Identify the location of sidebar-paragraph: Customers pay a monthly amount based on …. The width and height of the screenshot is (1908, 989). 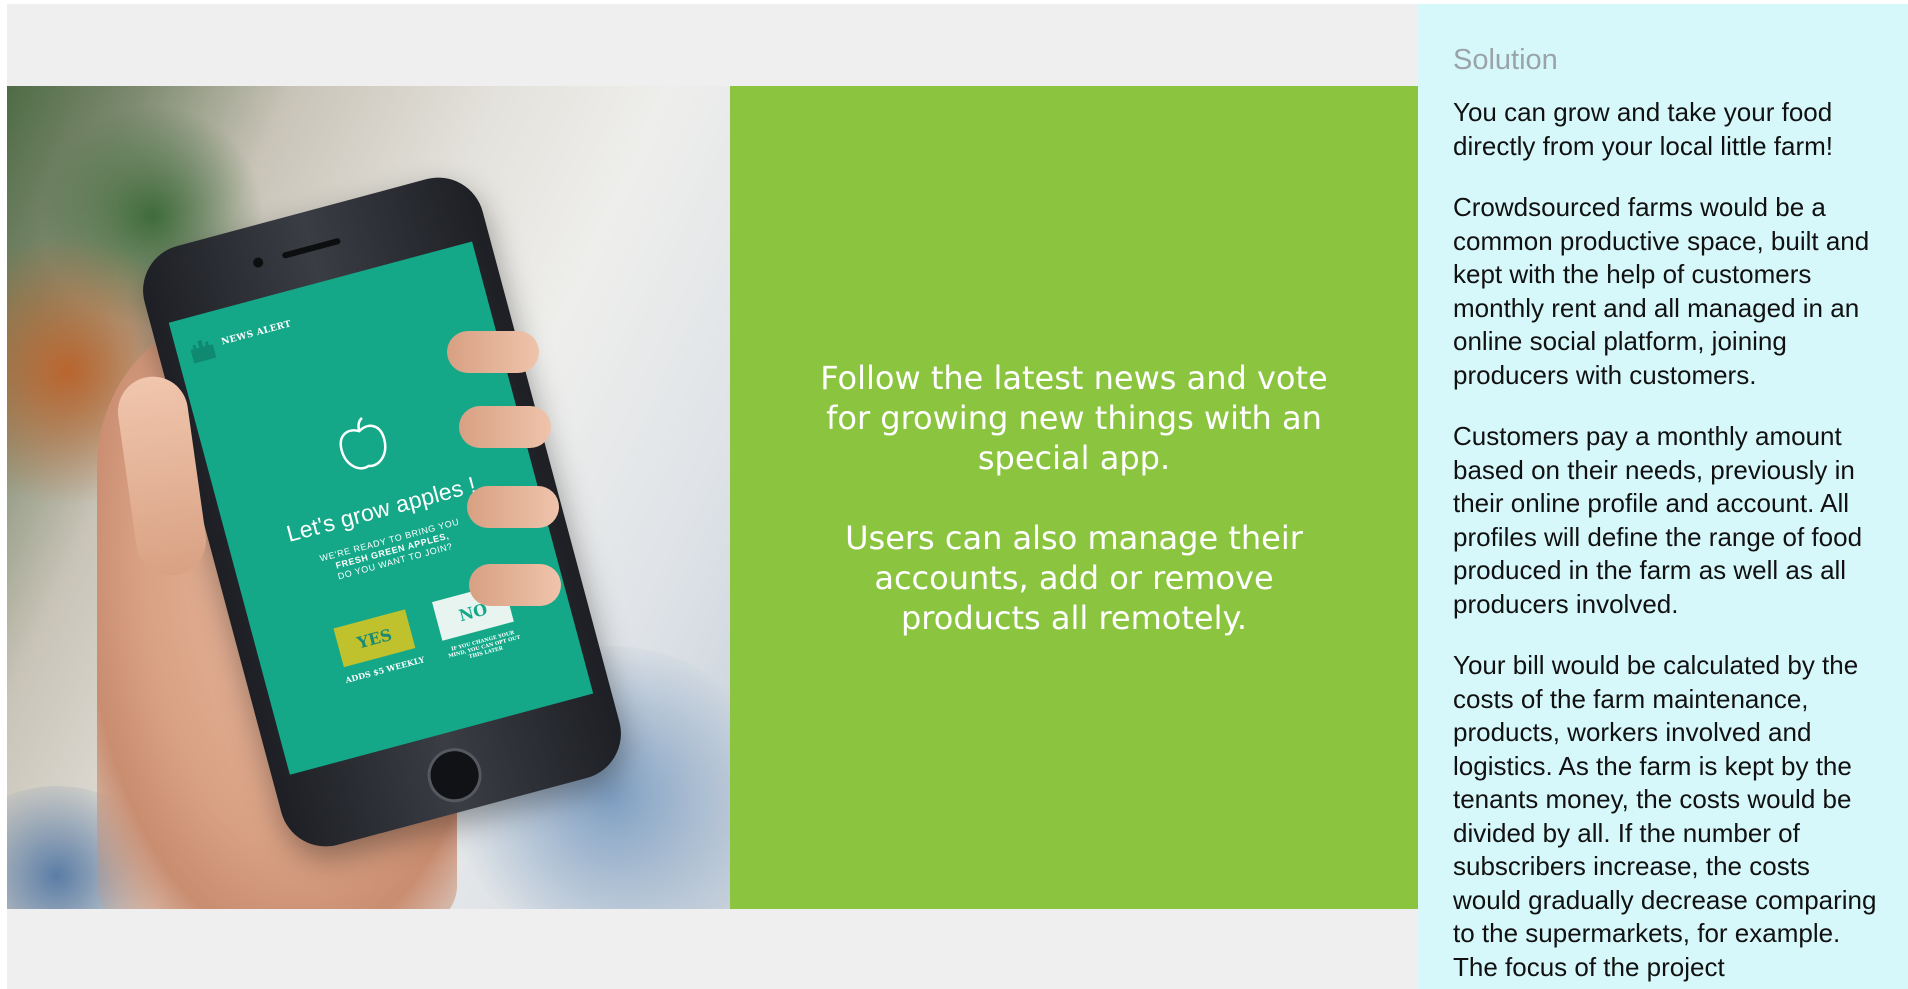
(1658, 520).